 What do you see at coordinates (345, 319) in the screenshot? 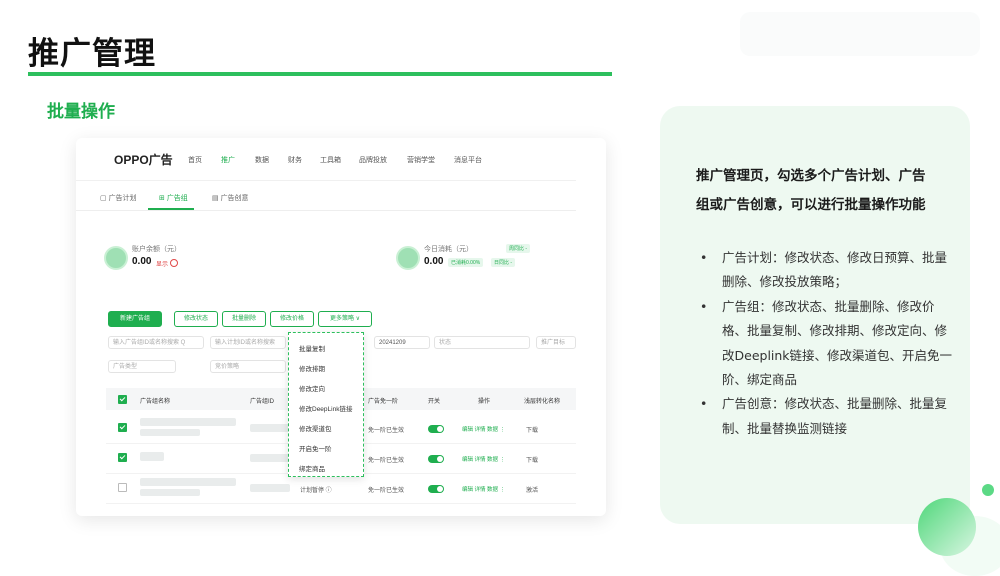
I see `more-strategies-button: 更多策略 ∨` at bounding box center [345, 319].